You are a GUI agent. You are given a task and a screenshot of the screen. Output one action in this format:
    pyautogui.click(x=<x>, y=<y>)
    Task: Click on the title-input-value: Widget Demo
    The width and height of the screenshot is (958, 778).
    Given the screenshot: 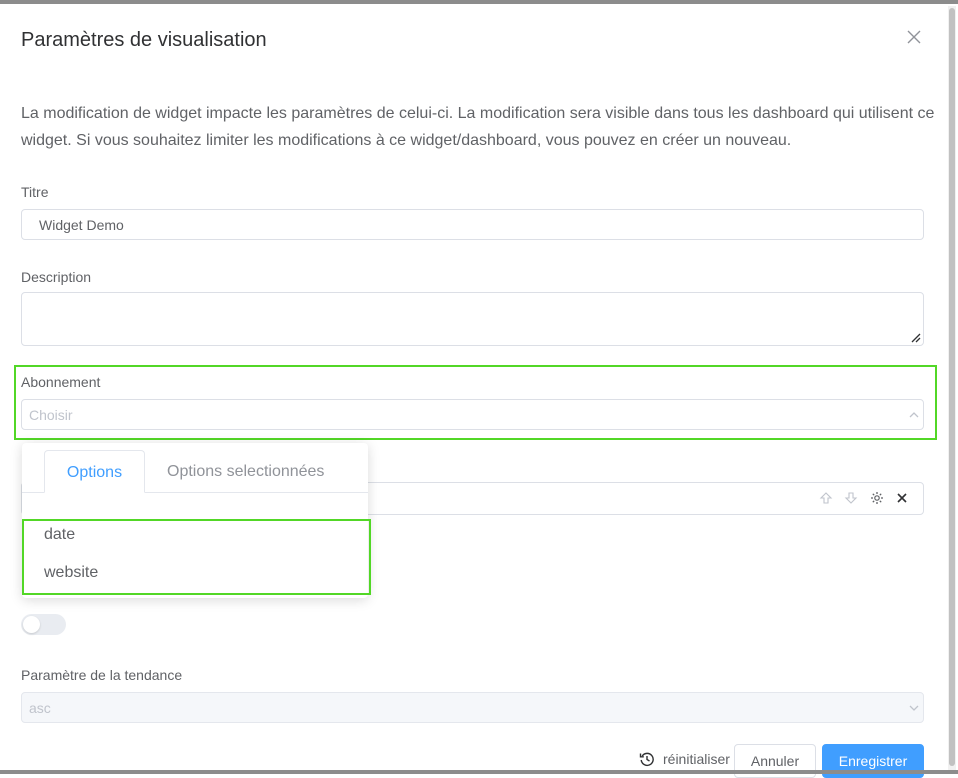 What is the action you would take?
    pyautogui.click(x=81, y=225)
    